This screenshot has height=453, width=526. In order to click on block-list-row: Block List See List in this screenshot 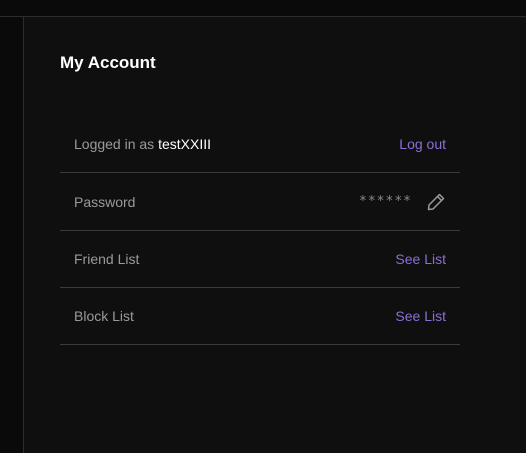, I will do `click(260, 316)`.